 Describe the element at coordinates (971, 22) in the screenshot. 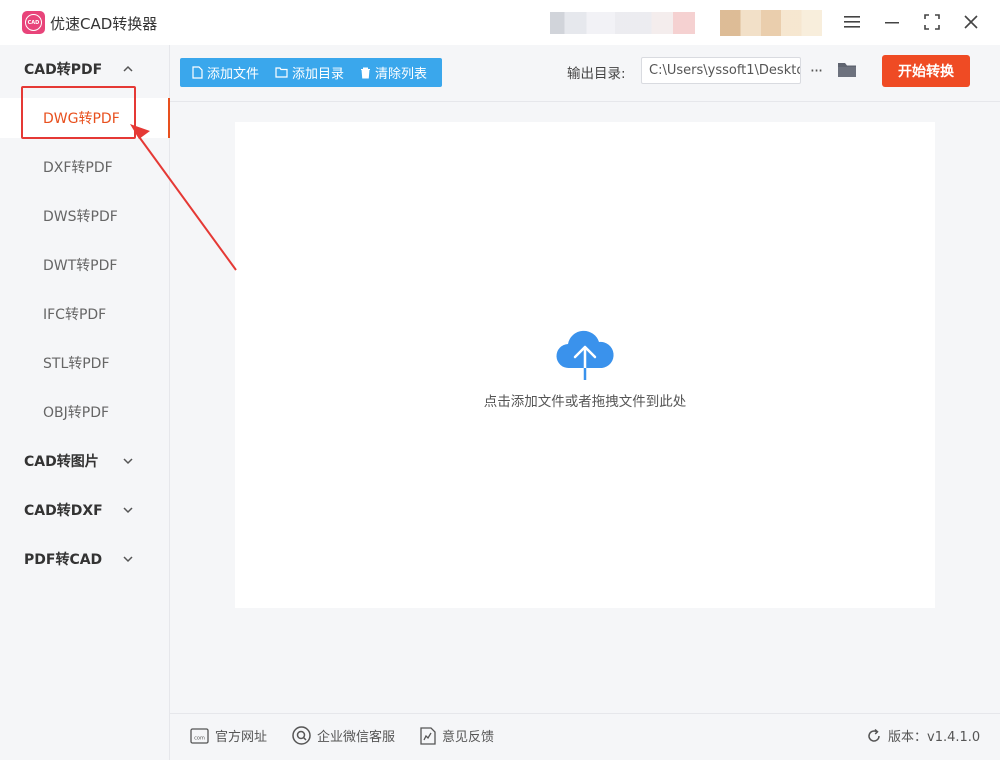

I see `close-icon` at that location.